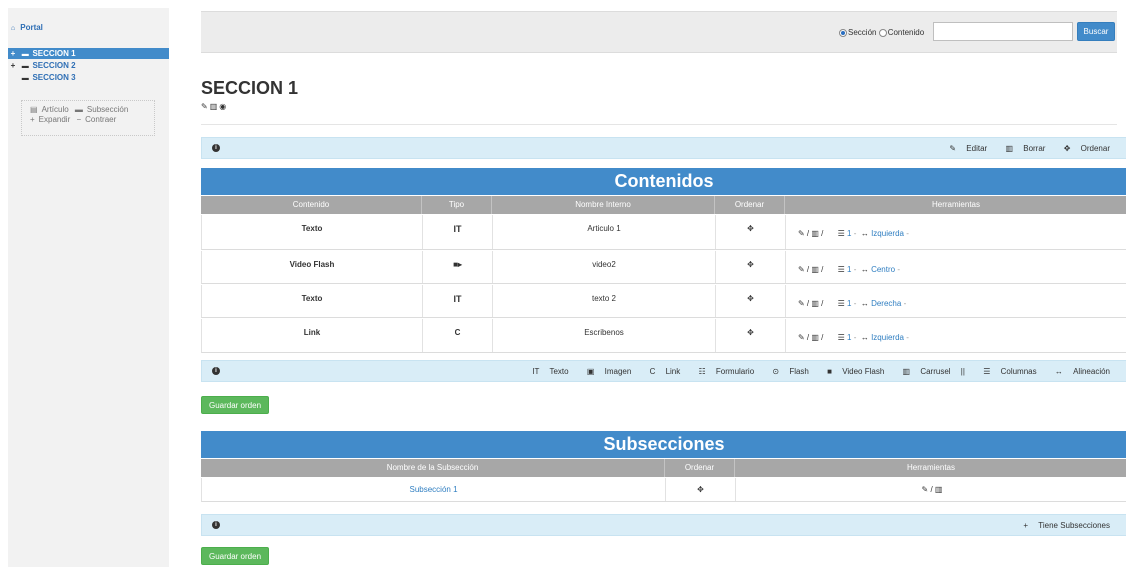  I want to click on internal-name-cell: texto 2, so click(604, 301).